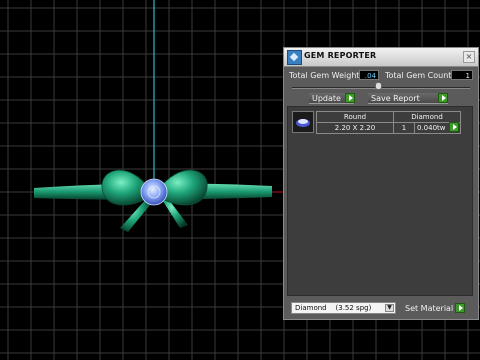  What do you see at coordinates (427, 117) in the screenshot?
I see `header-material: Diamond` at bounding box center [427, 117].